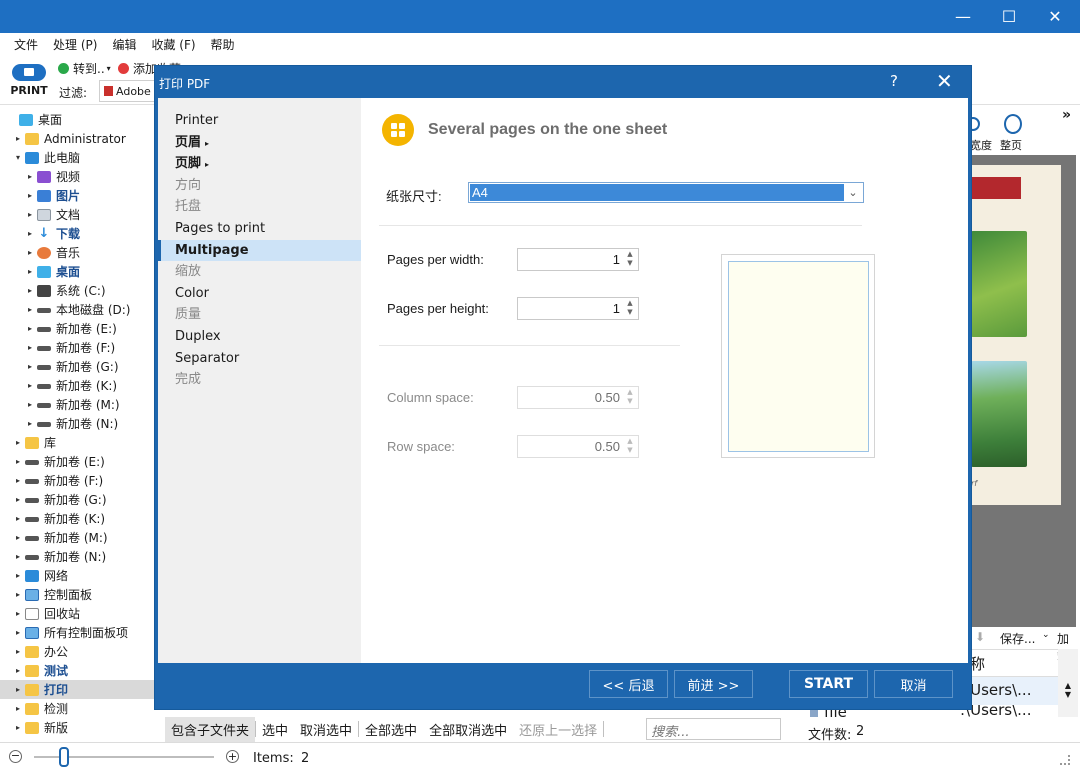 The width and height of the screenshot is (1080, 776). I want to click on vertical-scrollbar: ▲ ▼, so click(1068, 683).